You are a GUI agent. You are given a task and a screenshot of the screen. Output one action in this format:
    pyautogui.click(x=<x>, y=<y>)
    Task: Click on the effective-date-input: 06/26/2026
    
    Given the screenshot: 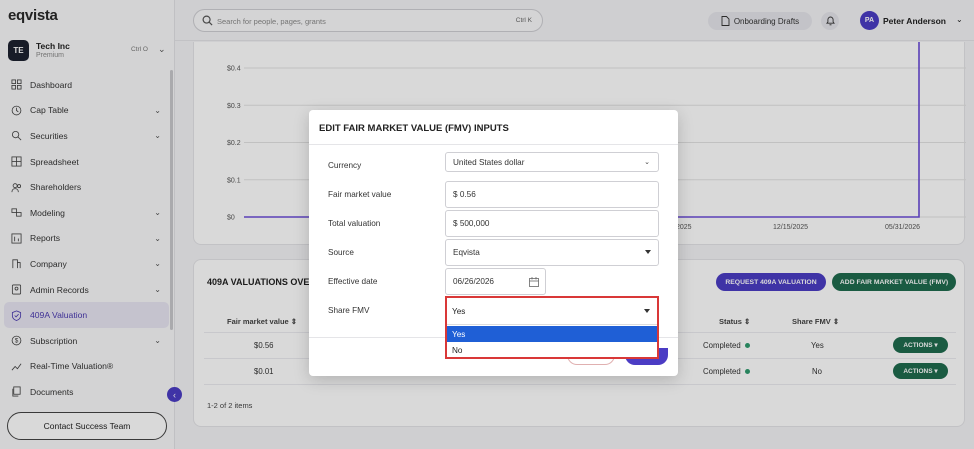 What is the action you would take?
    pyautogui.click(x=495, y=281)
    